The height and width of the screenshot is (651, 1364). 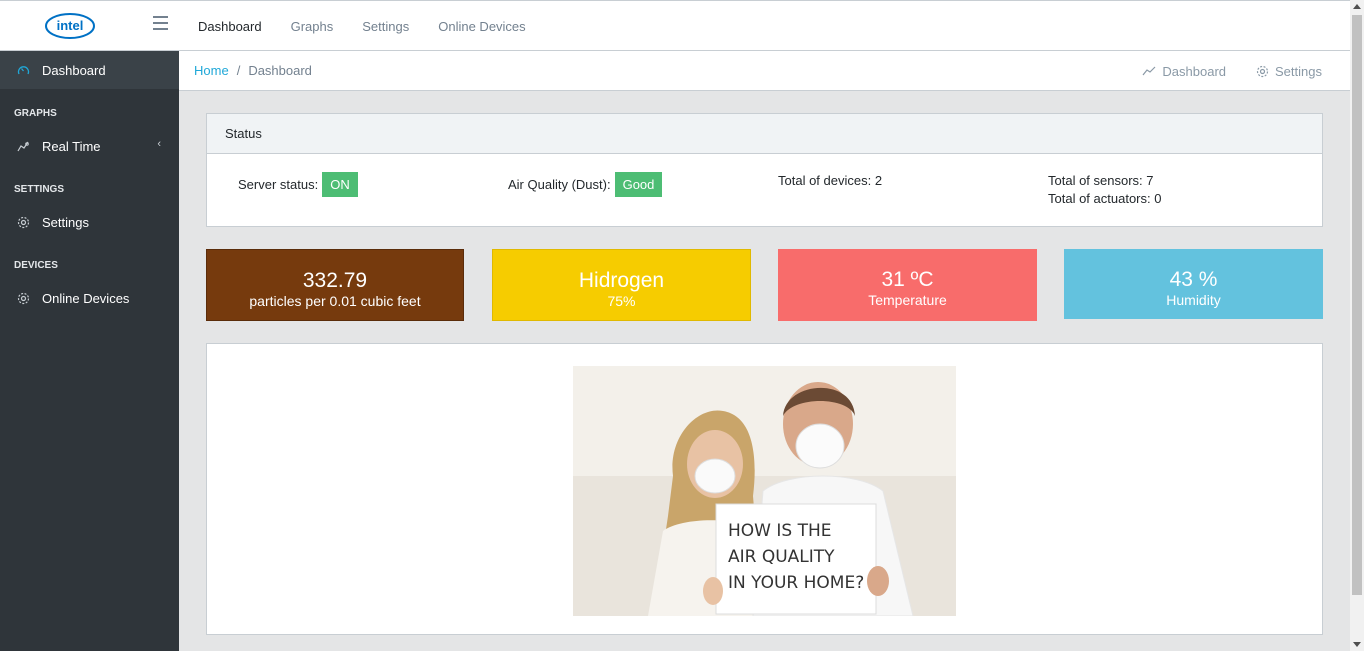 What do you see at coordinates (340, 184) in the screenshot?
I see `server-status-badge: ON` at bounding box center [340, 184].